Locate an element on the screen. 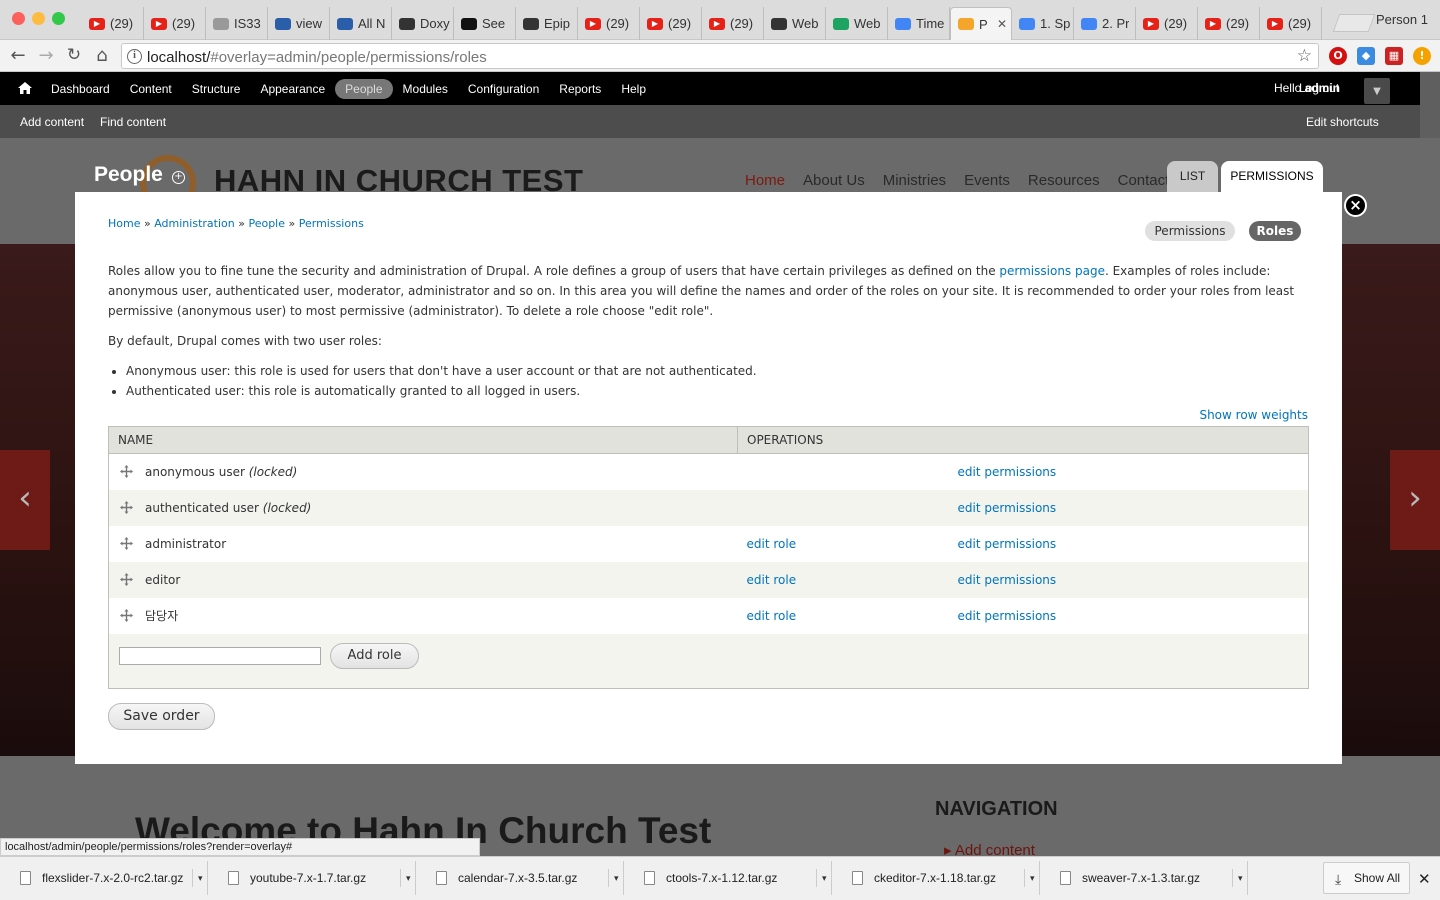 The image size is (1440, 900). toolbar-drawer-toggle-icon: ▼ is located at coordinates (1377, 91).